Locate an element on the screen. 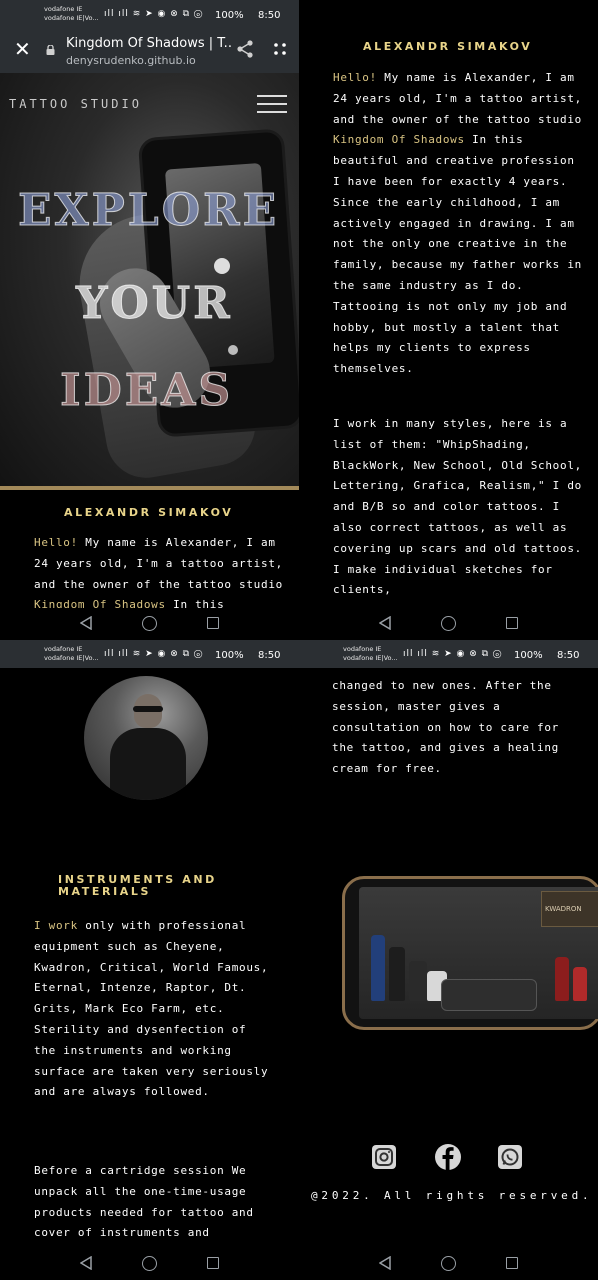  more-options-icon is located at coordinates (280, 49).